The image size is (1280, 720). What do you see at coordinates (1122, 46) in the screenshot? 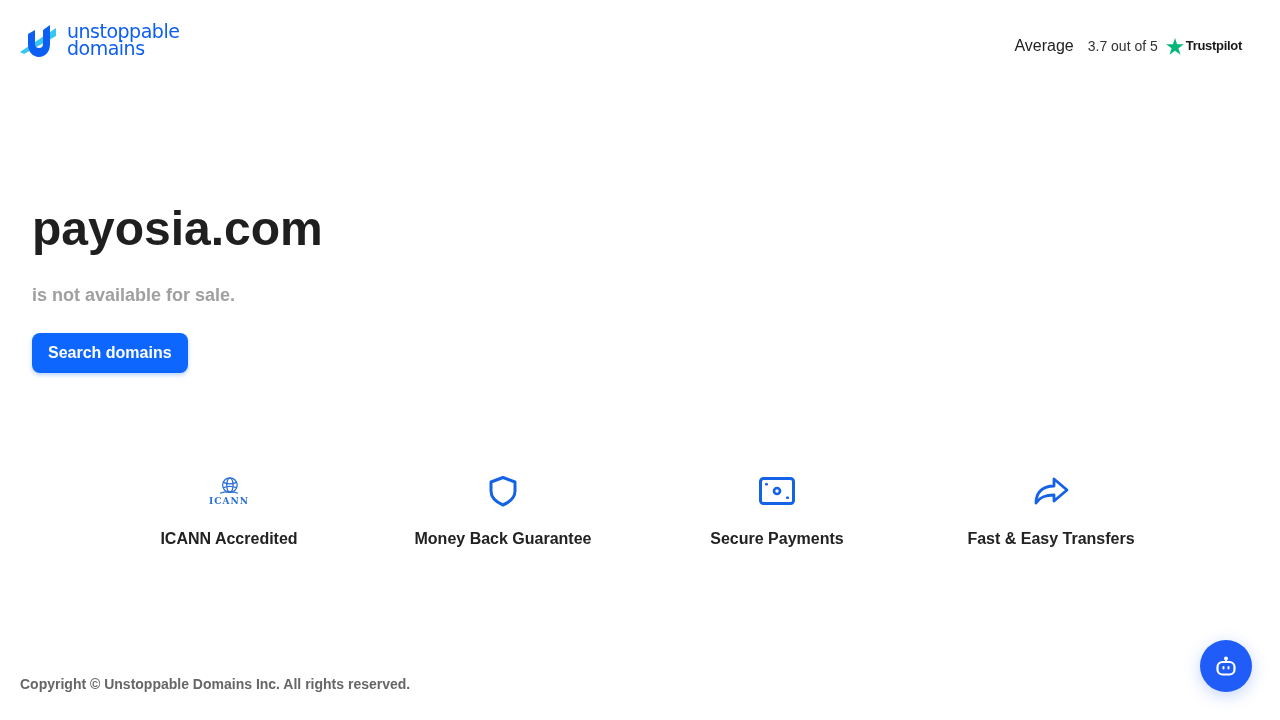
I see `rating-score: 3.7 out of 5` at bounding box center [1122, 46].